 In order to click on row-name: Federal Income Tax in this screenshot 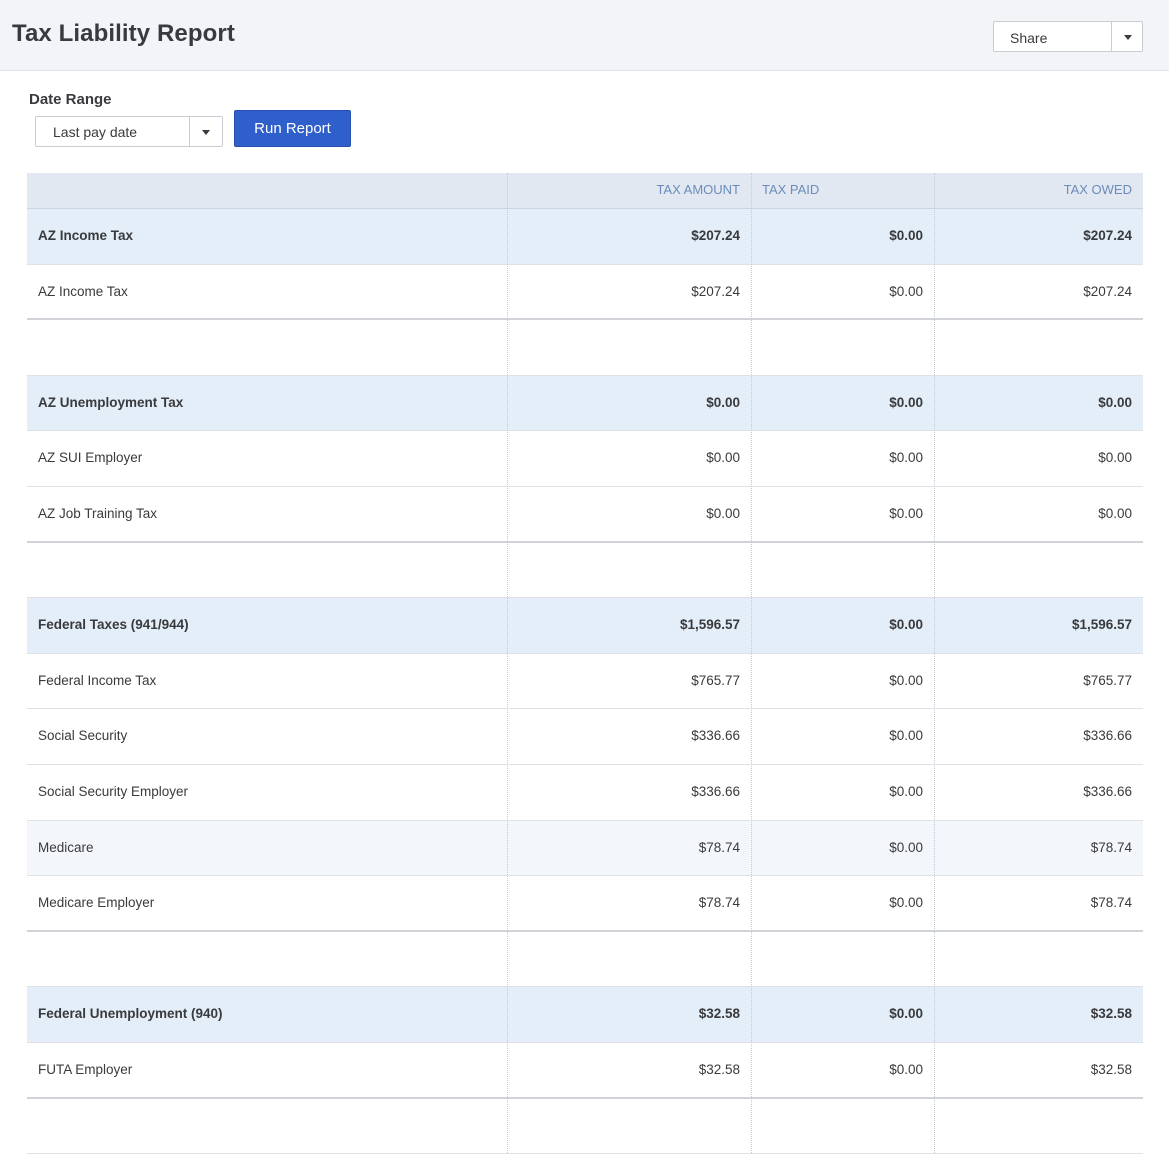, I will do `click(97, 680)`.